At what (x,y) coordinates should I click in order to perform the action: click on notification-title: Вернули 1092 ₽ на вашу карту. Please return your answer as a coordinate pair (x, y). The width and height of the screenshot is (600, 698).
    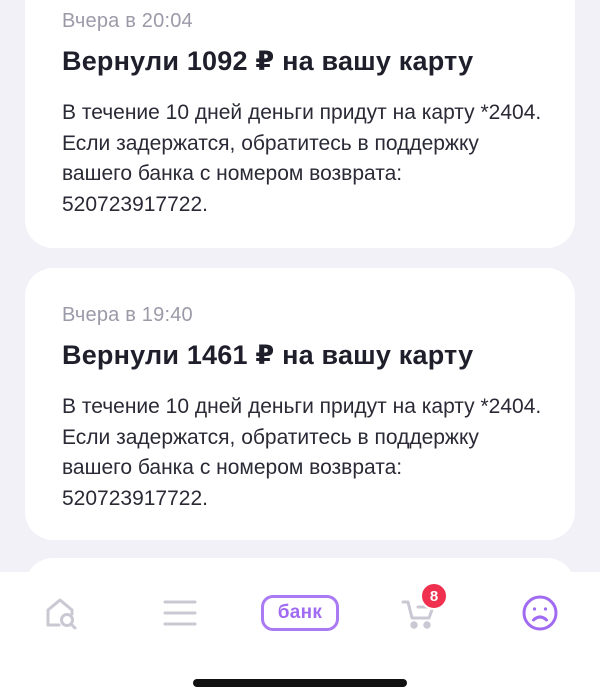
    Looking at the image, I should click on (268, 61).